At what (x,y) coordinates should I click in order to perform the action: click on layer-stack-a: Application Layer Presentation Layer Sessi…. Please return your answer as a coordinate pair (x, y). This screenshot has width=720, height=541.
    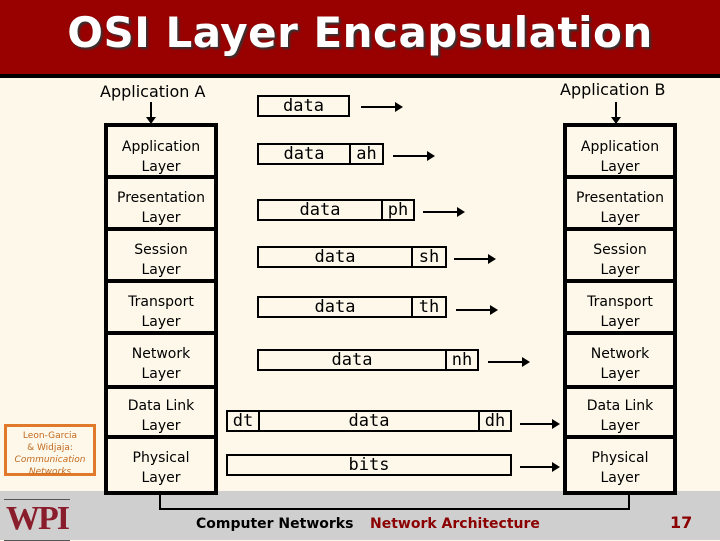
    Looking at the image, I should click on (161, 309).